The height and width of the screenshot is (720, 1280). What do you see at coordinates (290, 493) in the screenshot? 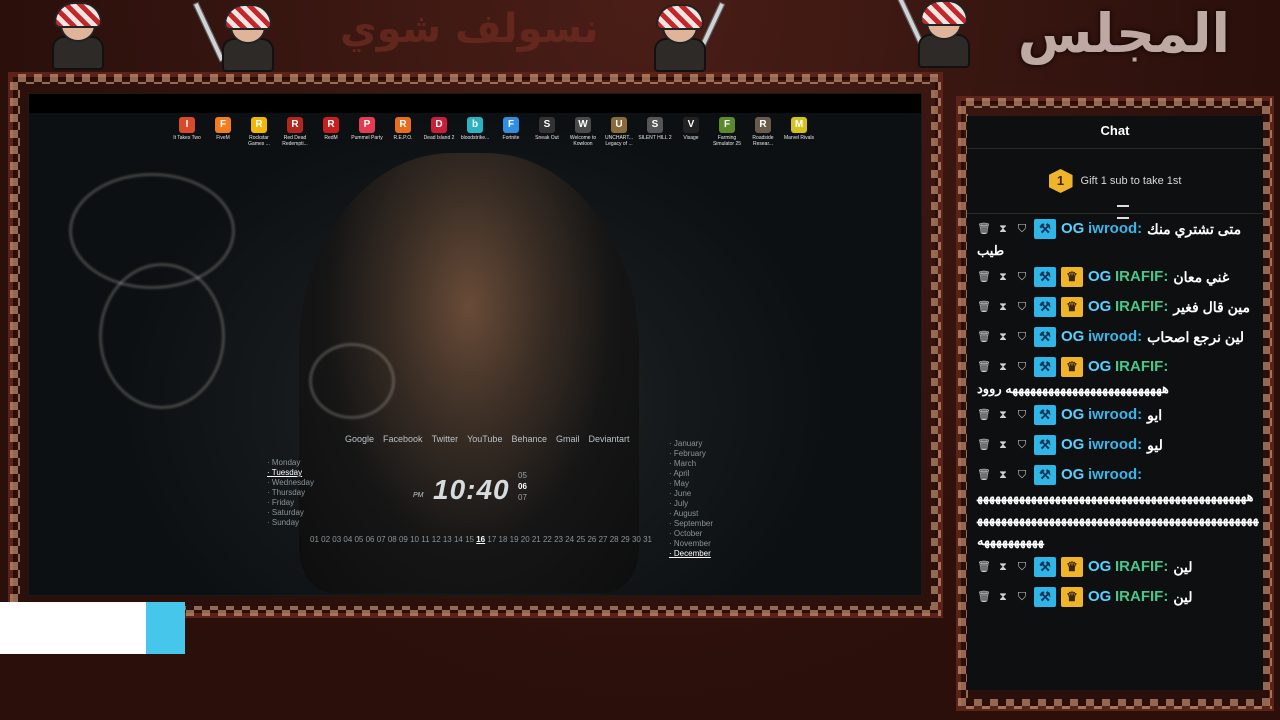
I see `weekday-item: · Thursday` at bounding box center [290, 493].